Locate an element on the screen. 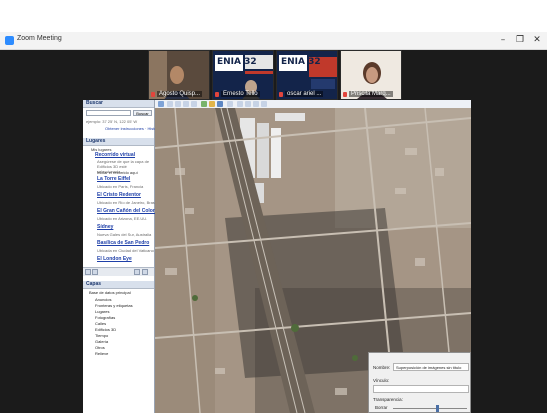 The height and width of the screenshot is (413, 547). save-image-icon is located at coordinates (256, 104).